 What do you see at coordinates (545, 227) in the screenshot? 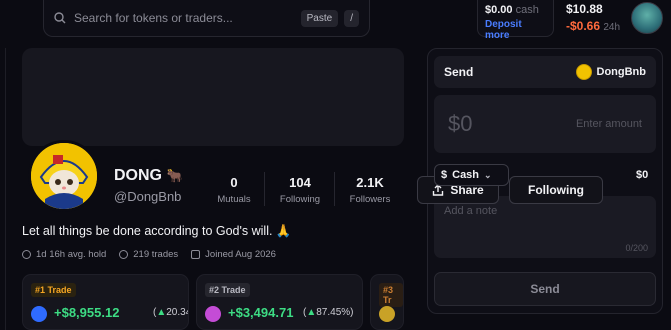
I see `note-input: Add a note 0/200` at bounding box center [545, 227].